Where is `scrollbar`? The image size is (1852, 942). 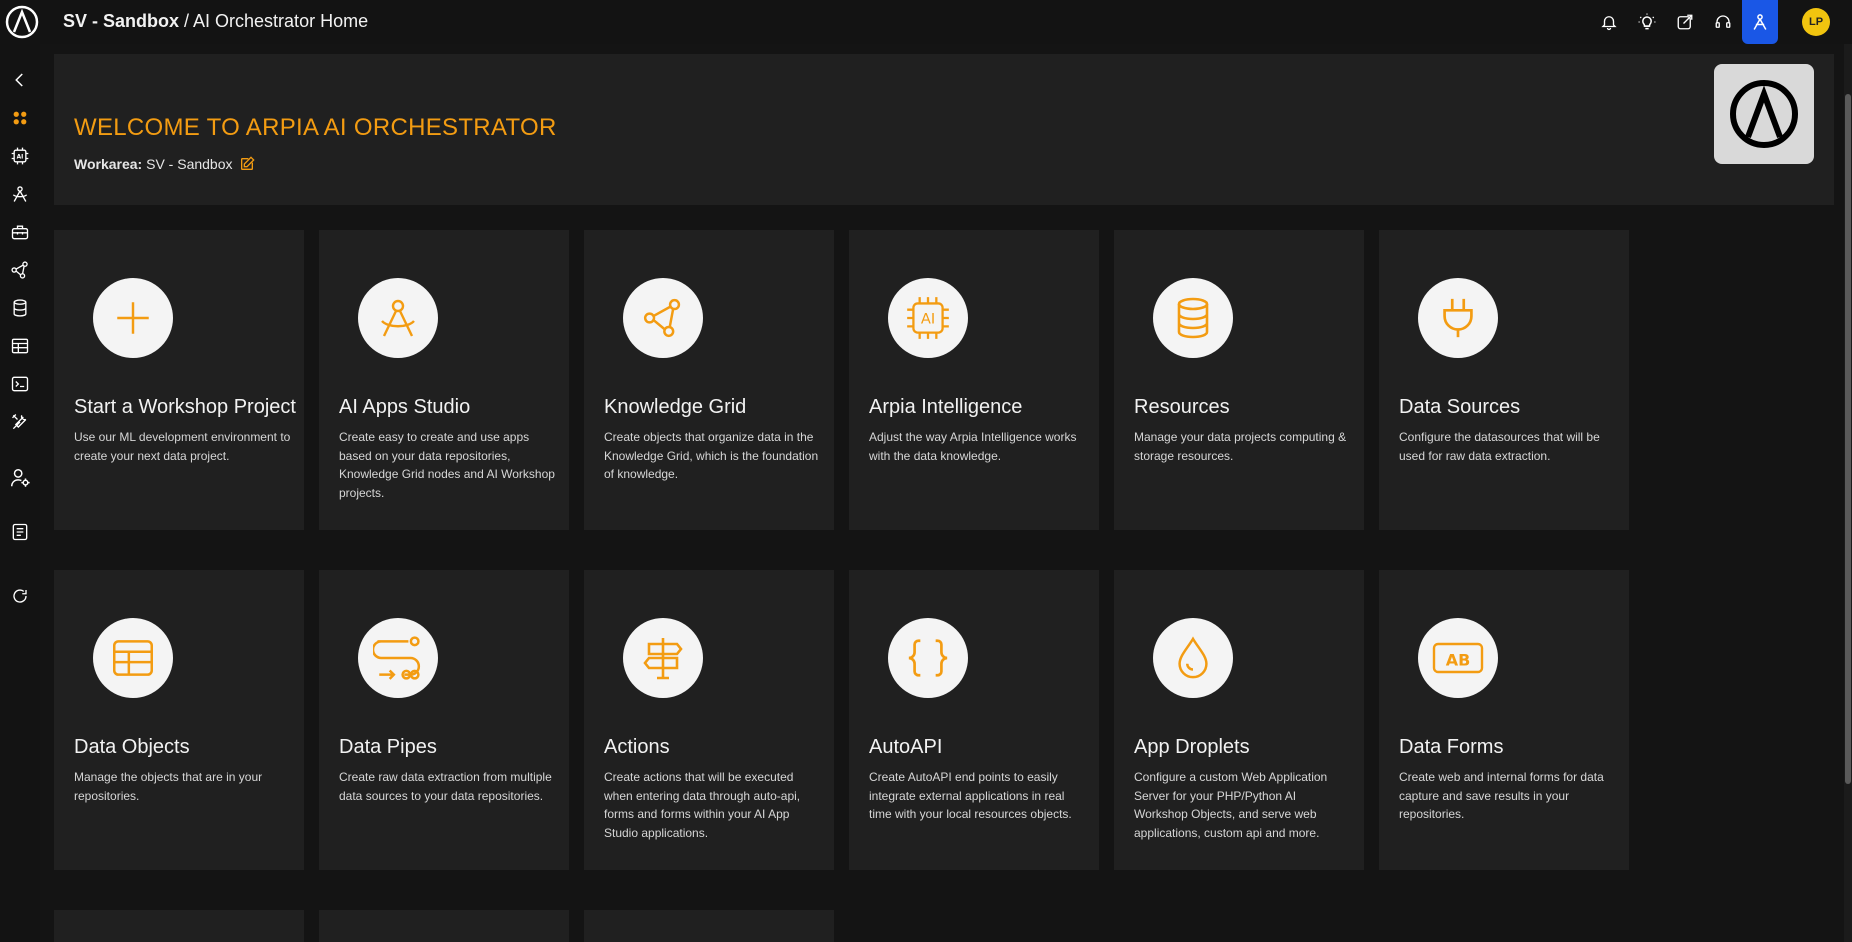
scrollbar is located at coordinates (1848, 493).